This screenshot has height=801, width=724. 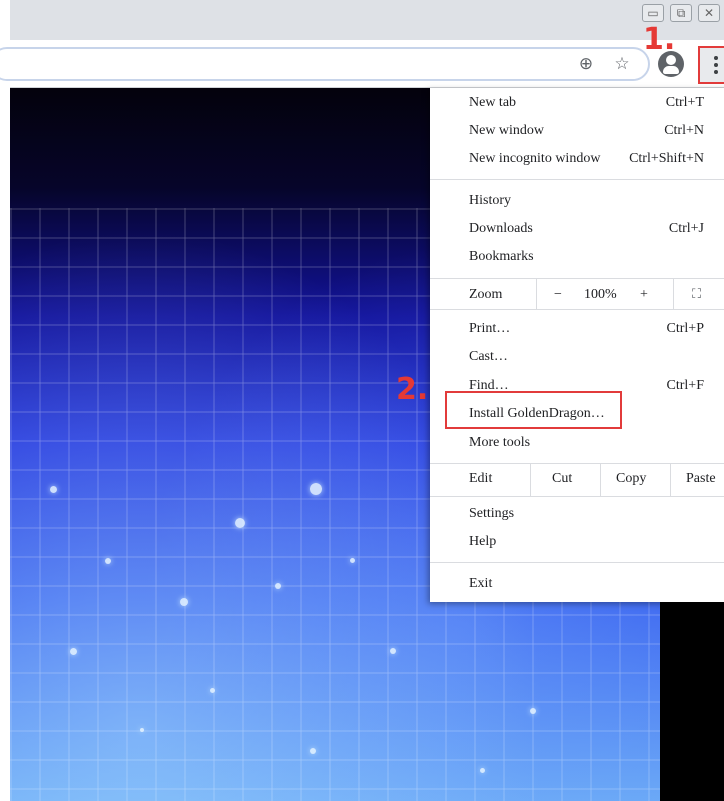 I want to click on restore-icon: ⧉, so click(x=681, y=13).